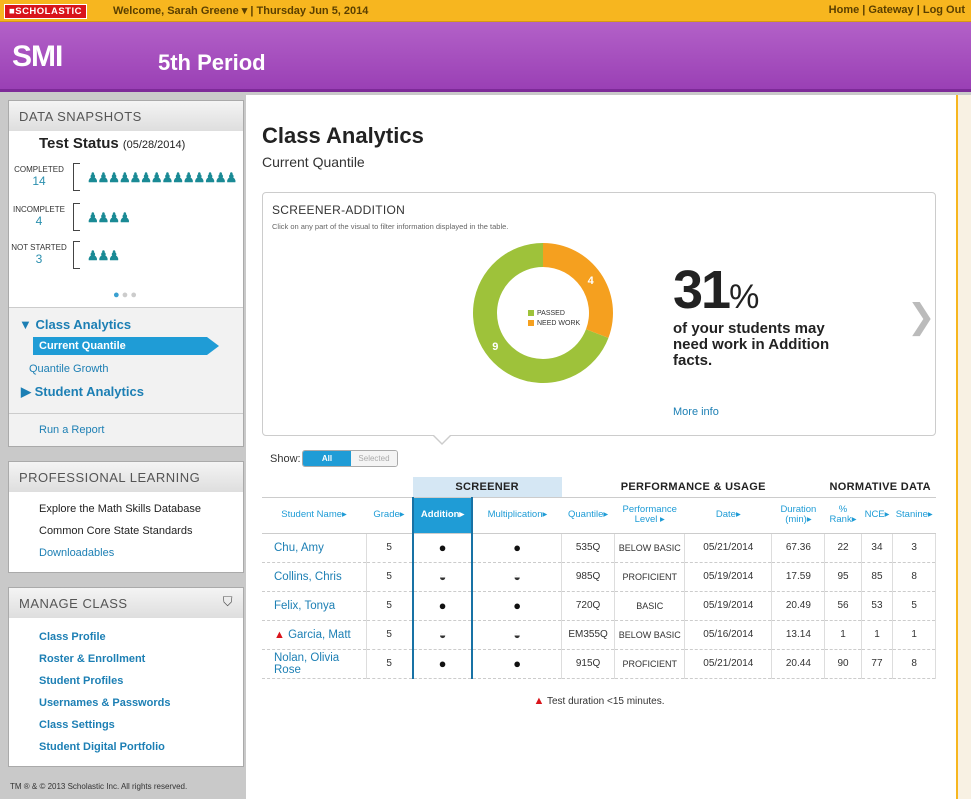 The height and width of the screenshot is (799, 971). I want to click on duration-cell: 20.49, so click(798, 606).